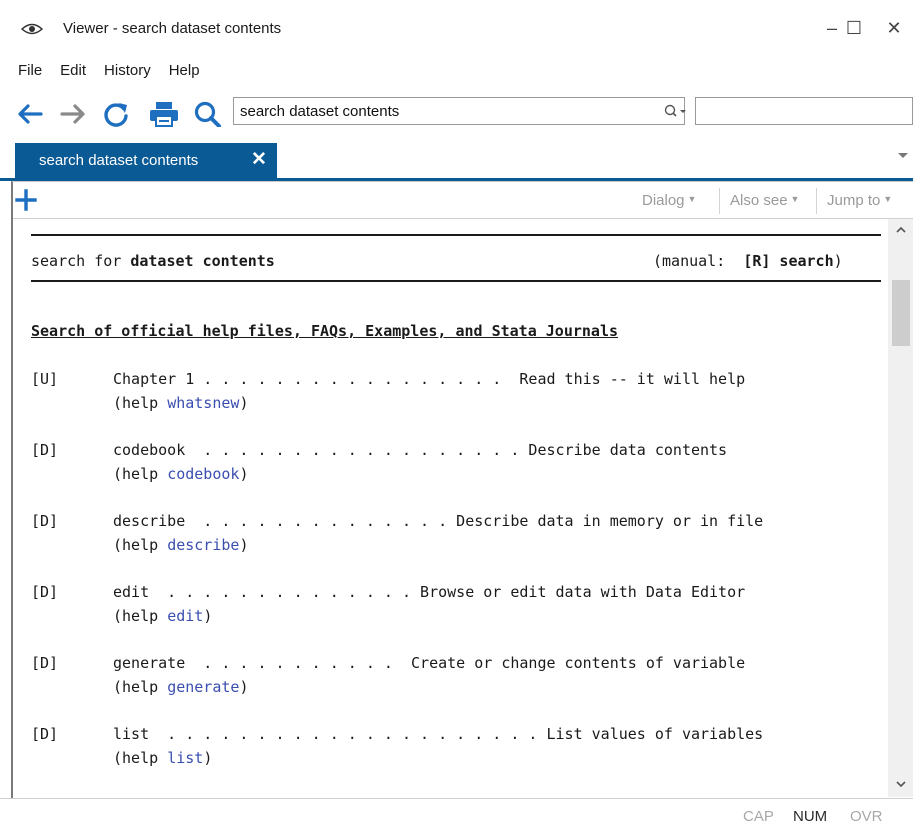 This screenshot has height=827, width=913. Describe the element at coordinates (127, 70) in the screenshot. I see `menu-history: History` at that location.